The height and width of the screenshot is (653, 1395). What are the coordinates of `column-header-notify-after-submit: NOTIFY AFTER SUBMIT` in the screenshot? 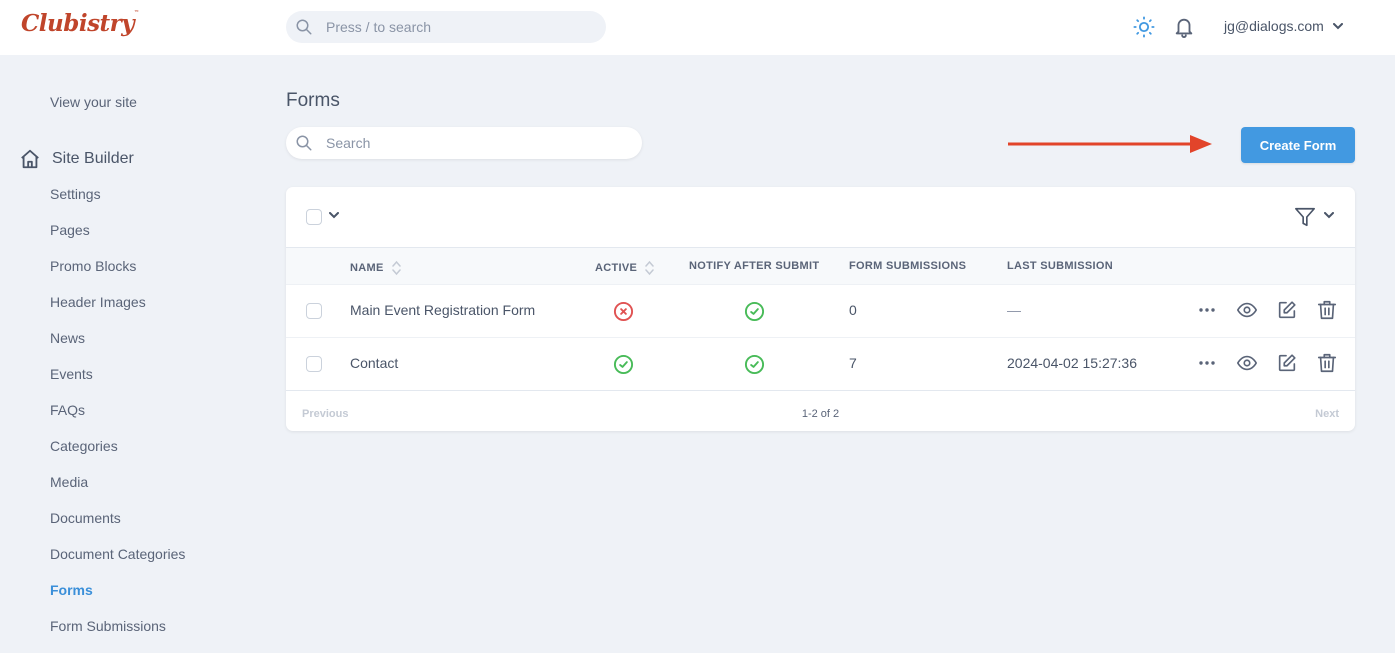 It's located at (754, 266).